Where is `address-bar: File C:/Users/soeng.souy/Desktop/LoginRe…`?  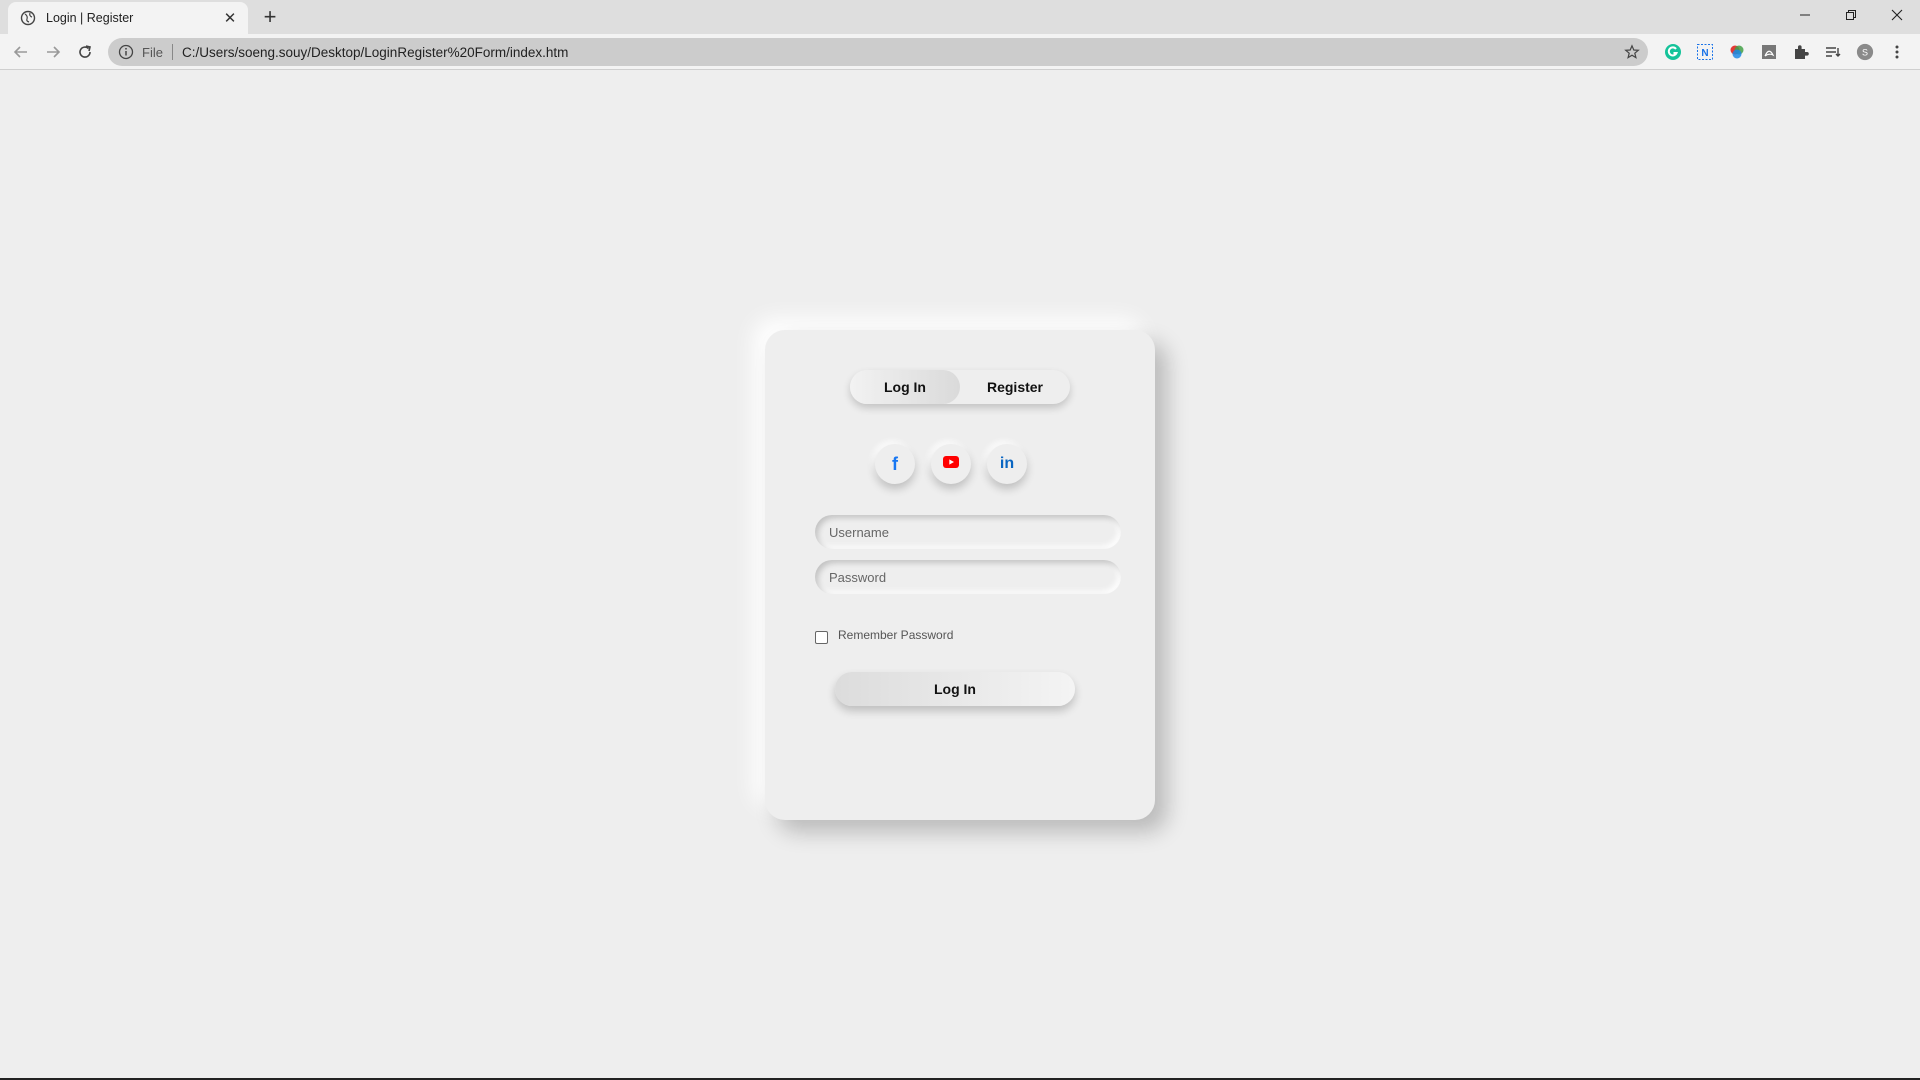 address-bar: File C:/Users/soeng.souy/Desktop/LoginRe… is located at coordinates (878, 52).